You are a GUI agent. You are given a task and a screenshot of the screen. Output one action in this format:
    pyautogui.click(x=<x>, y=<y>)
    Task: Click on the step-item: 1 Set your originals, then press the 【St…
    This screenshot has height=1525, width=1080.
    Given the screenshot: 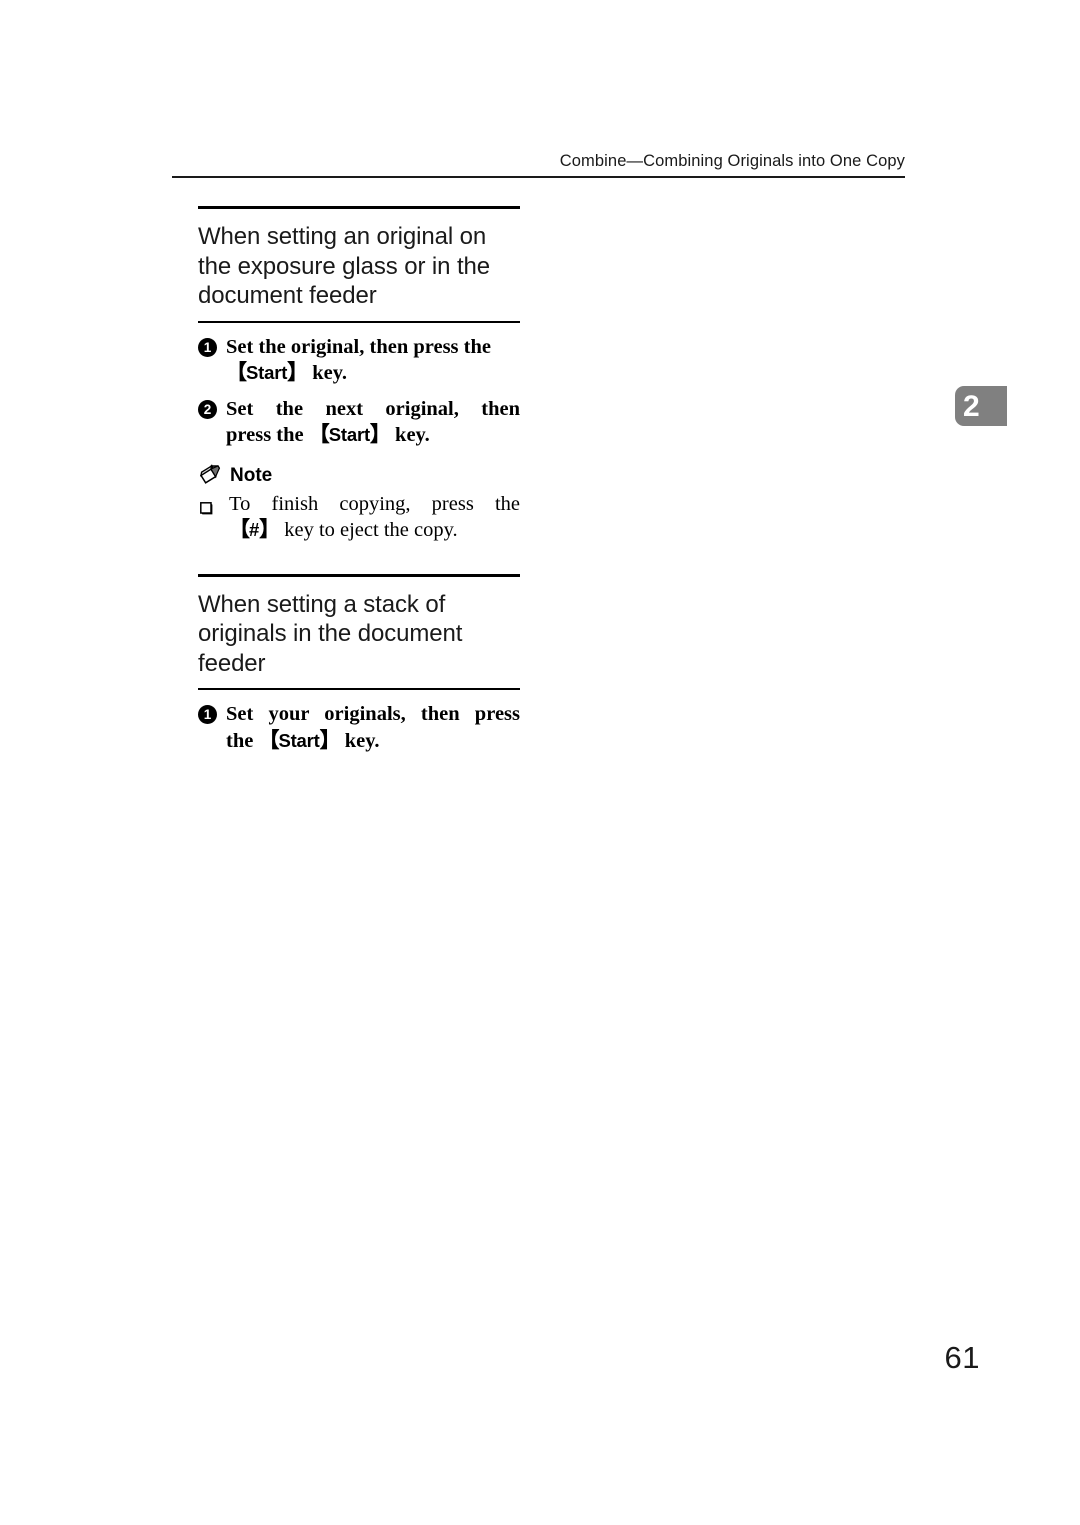 What is the action you would take?
    pyautogui.click(x=359, y=728)
    